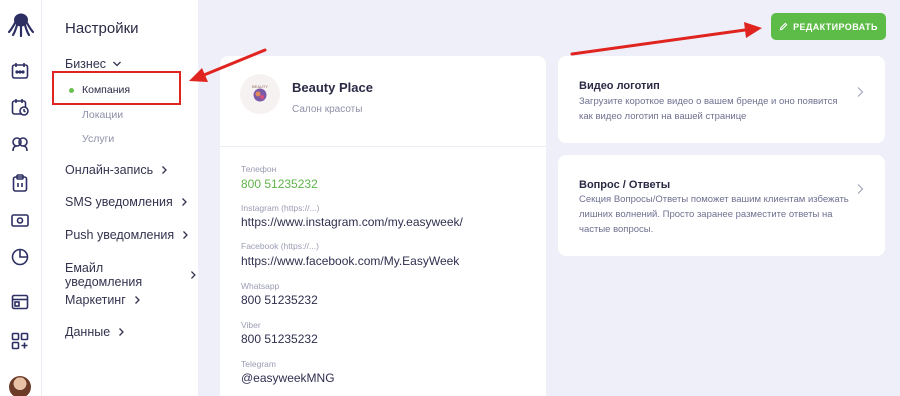 The width and height of the screenshot is (900, 396). Describe the element at coordinates (619, 86) in the screenshot. I see `video-logo-title: Видео логотип` at that location.